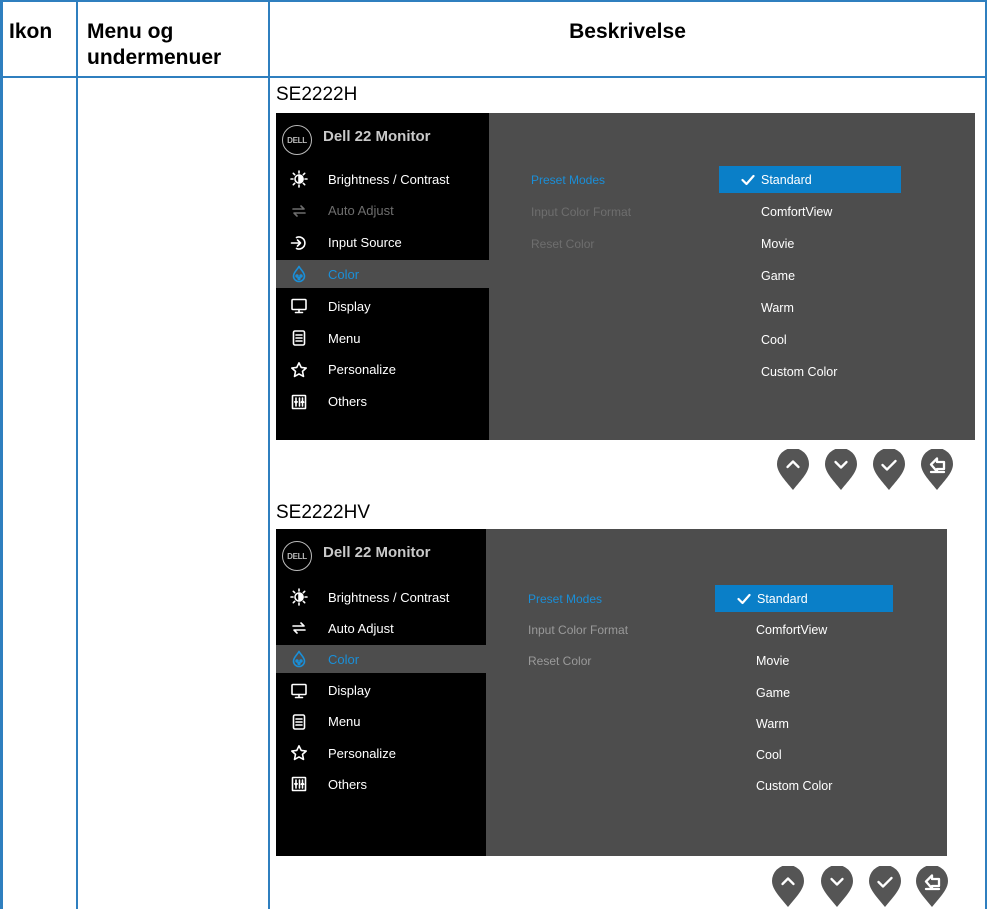  Describe the element at coordinates (317, 94) in the screenshot. I see `model-label-se2222h: SE2222H` at that location.